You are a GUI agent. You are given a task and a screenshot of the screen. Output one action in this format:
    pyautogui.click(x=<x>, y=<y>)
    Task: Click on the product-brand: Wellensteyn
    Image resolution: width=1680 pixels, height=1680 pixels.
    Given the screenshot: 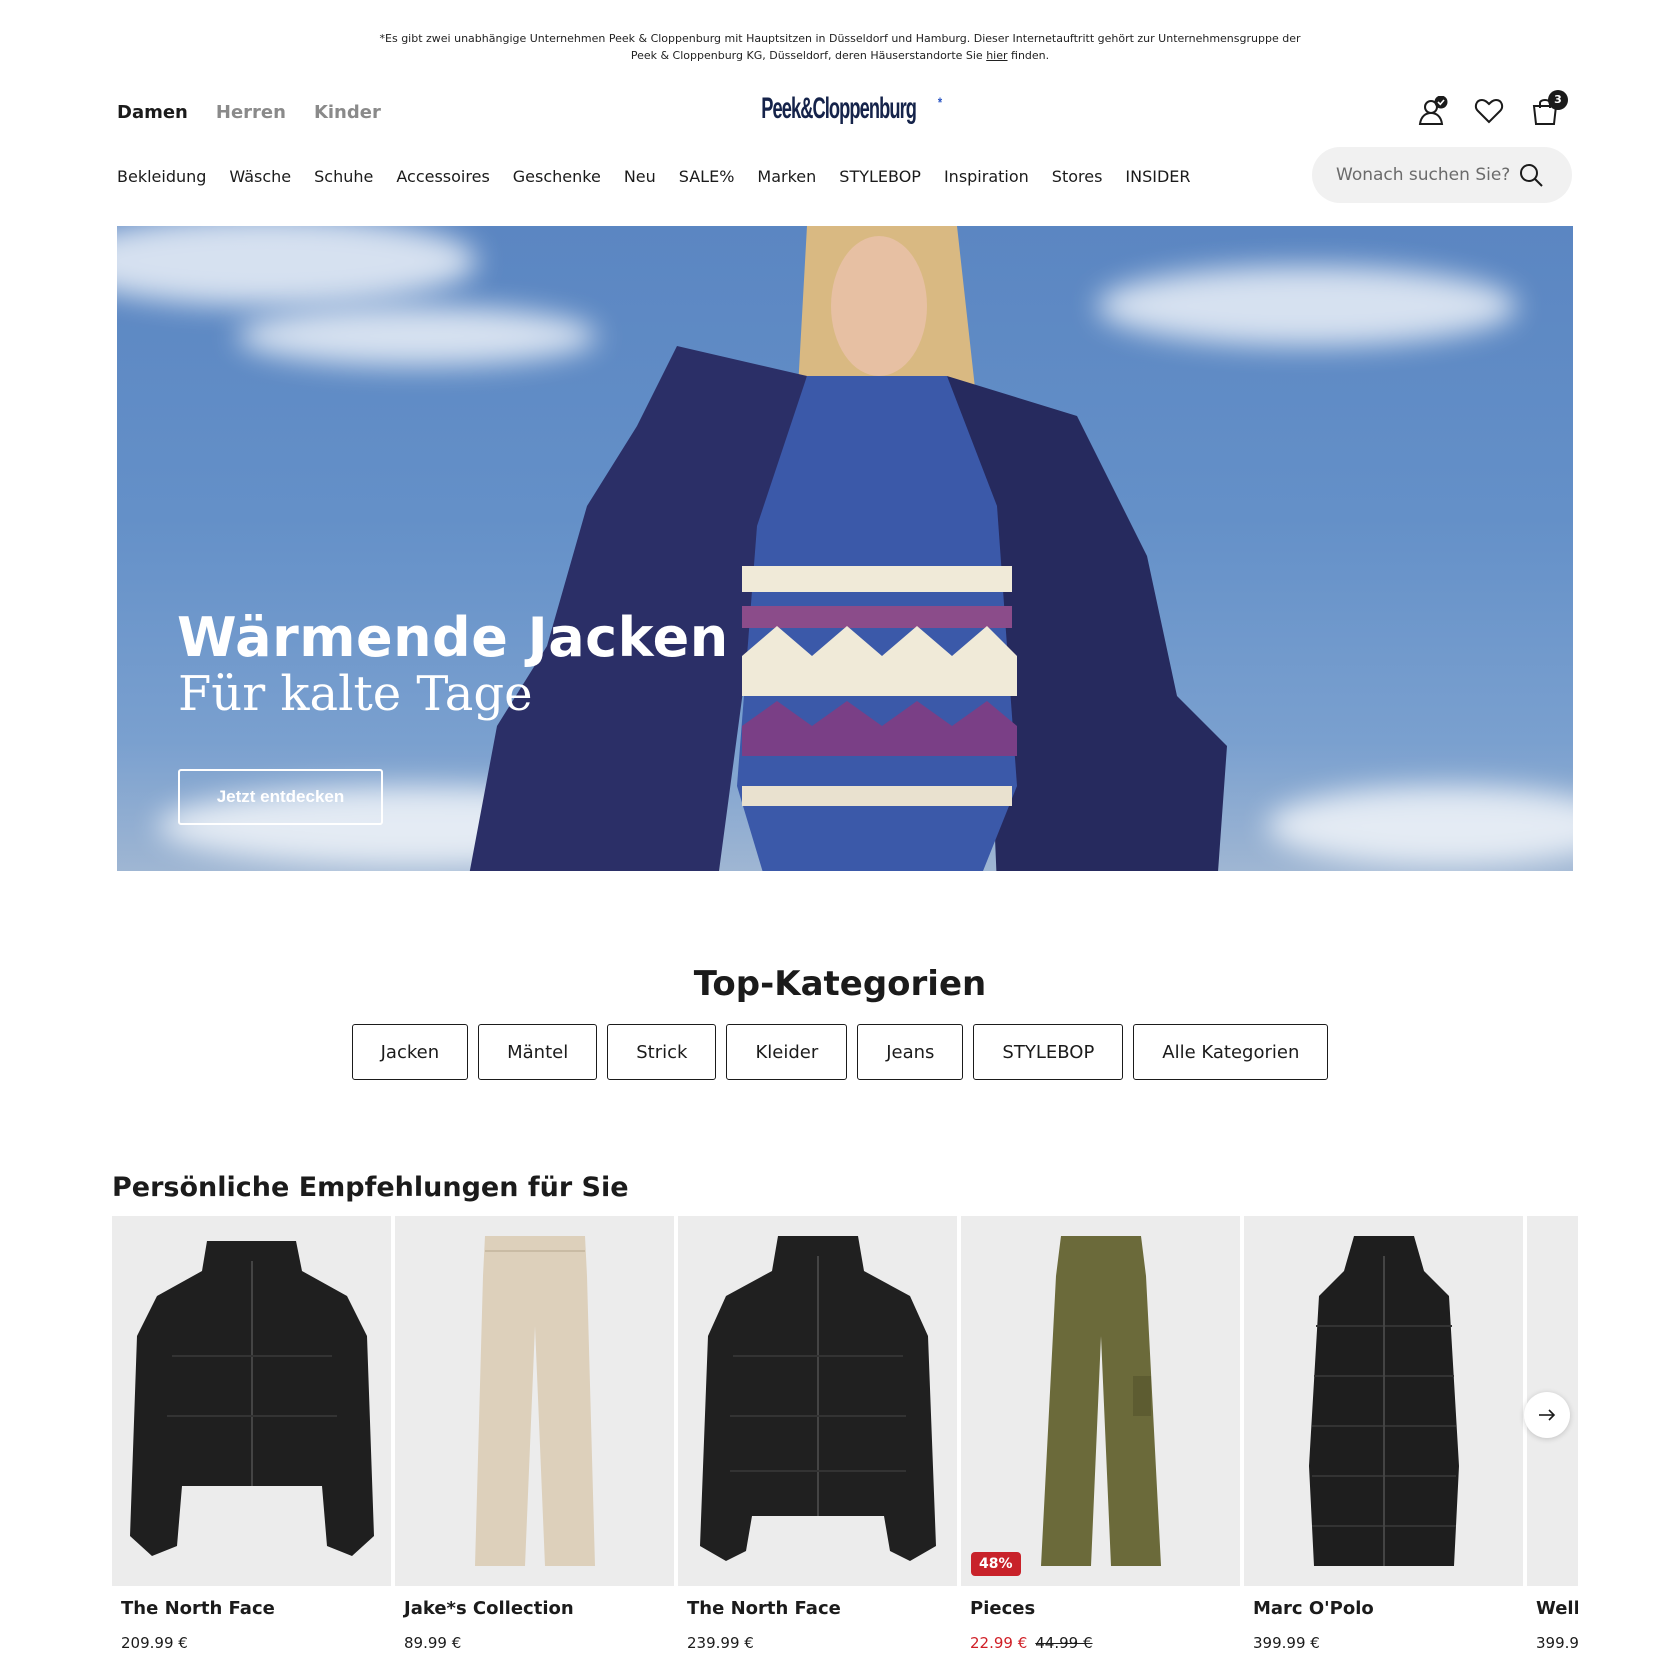 What is the action you would take?
    pyautogui.click(x=1557, y=1608)
    